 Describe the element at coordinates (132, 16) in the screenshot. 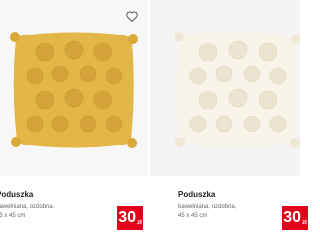

I see `favorite-heart-icon` at that location.